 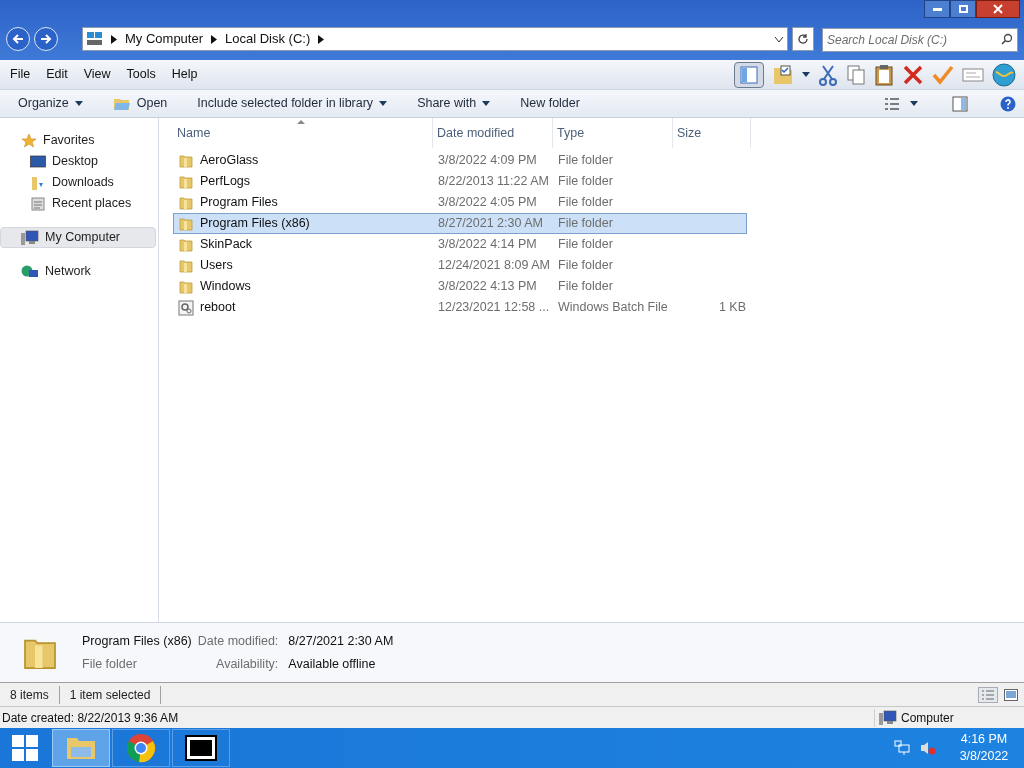 I want to click on file-name: Windows, so click(x=225, y=287).